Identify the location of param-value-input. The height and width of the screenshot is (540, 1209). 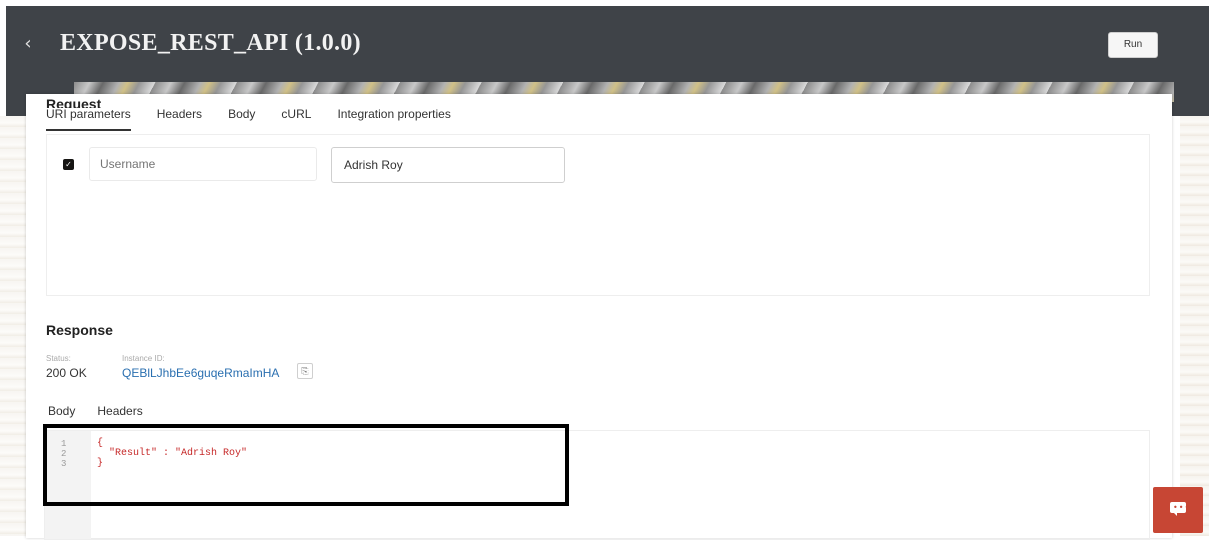
(448, 165).